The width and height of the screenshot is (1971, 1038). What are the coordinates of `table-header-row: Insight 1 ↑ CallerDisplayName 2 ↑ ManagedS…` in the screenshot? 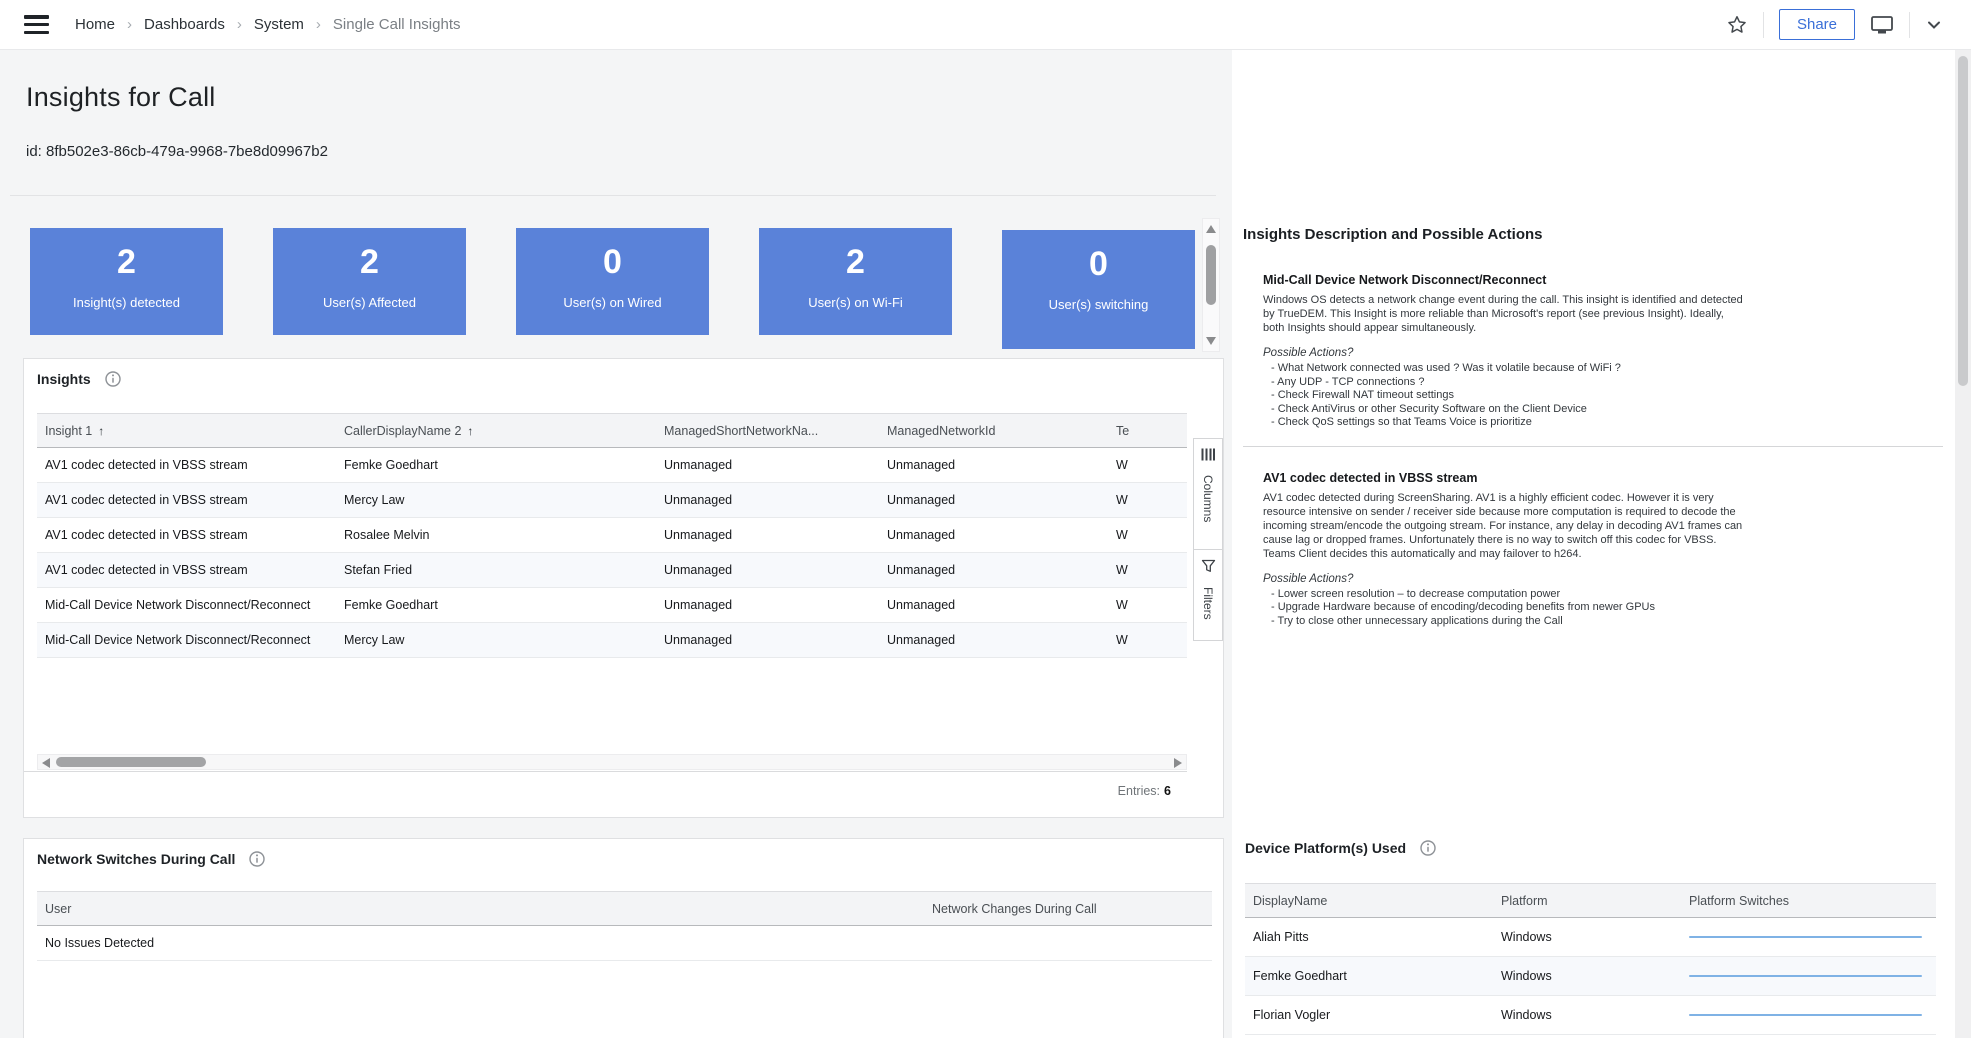 It's located at (612, 430).